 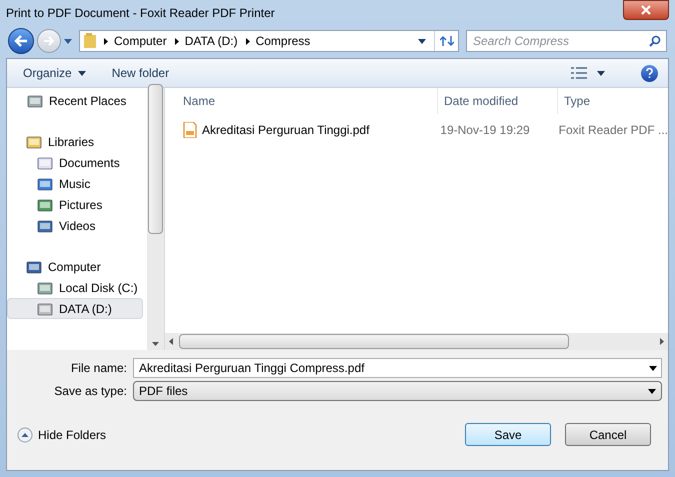 I want to click on address-bar: Computer DATA (D:) Compress, so click(x=269, y=41).